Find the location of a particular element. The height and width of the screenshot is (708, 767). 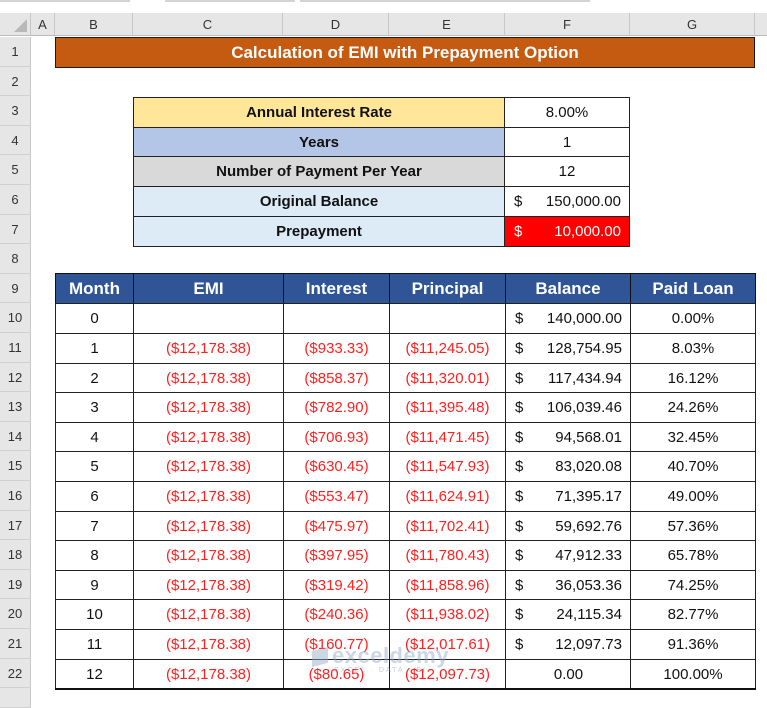

input-label: Years is located at coordinates (319, 142).